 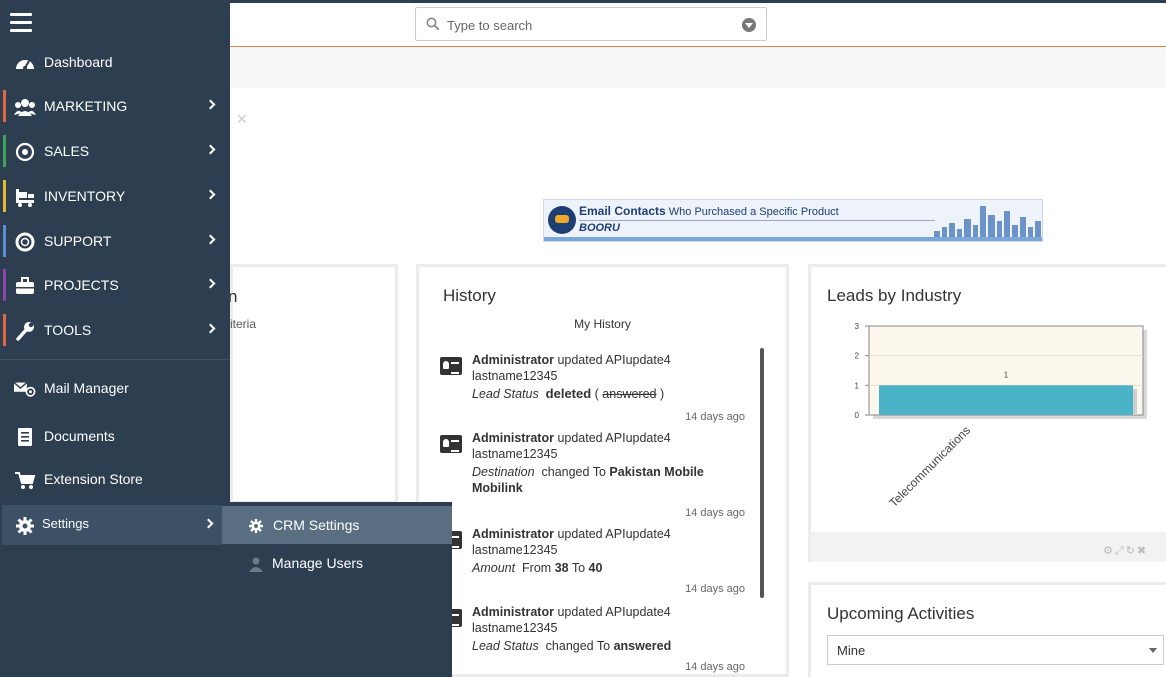 I want to click on sidebar-item-mail-manager: Mail Manager, so click(x=115, y=388).